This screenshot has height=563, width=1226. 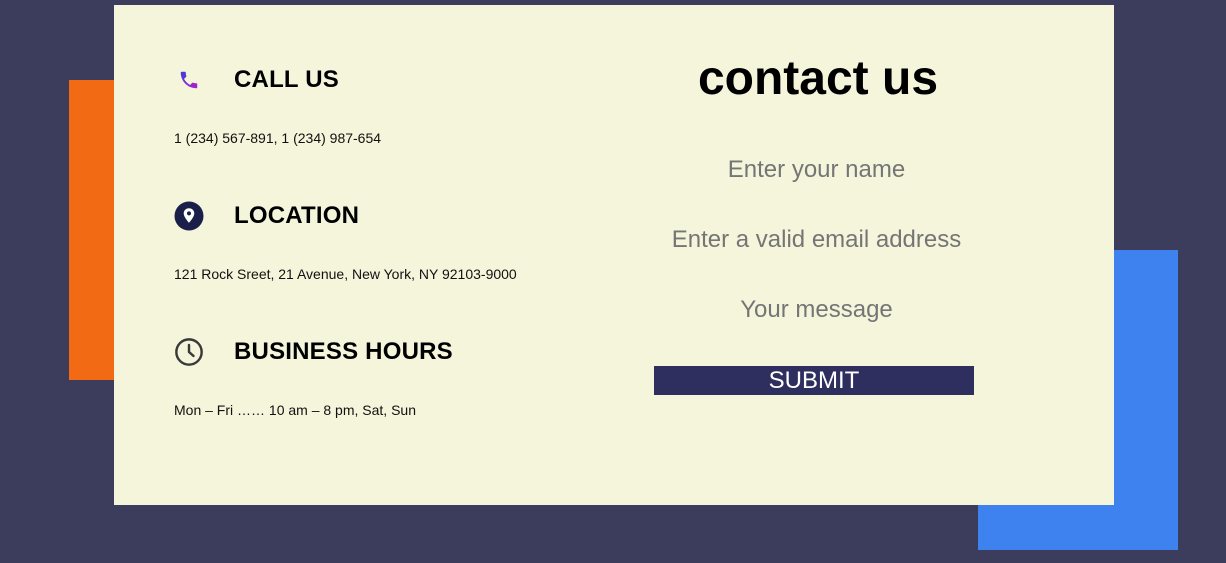 I want to click on form-title: contact us, so click(x=818, y=78).